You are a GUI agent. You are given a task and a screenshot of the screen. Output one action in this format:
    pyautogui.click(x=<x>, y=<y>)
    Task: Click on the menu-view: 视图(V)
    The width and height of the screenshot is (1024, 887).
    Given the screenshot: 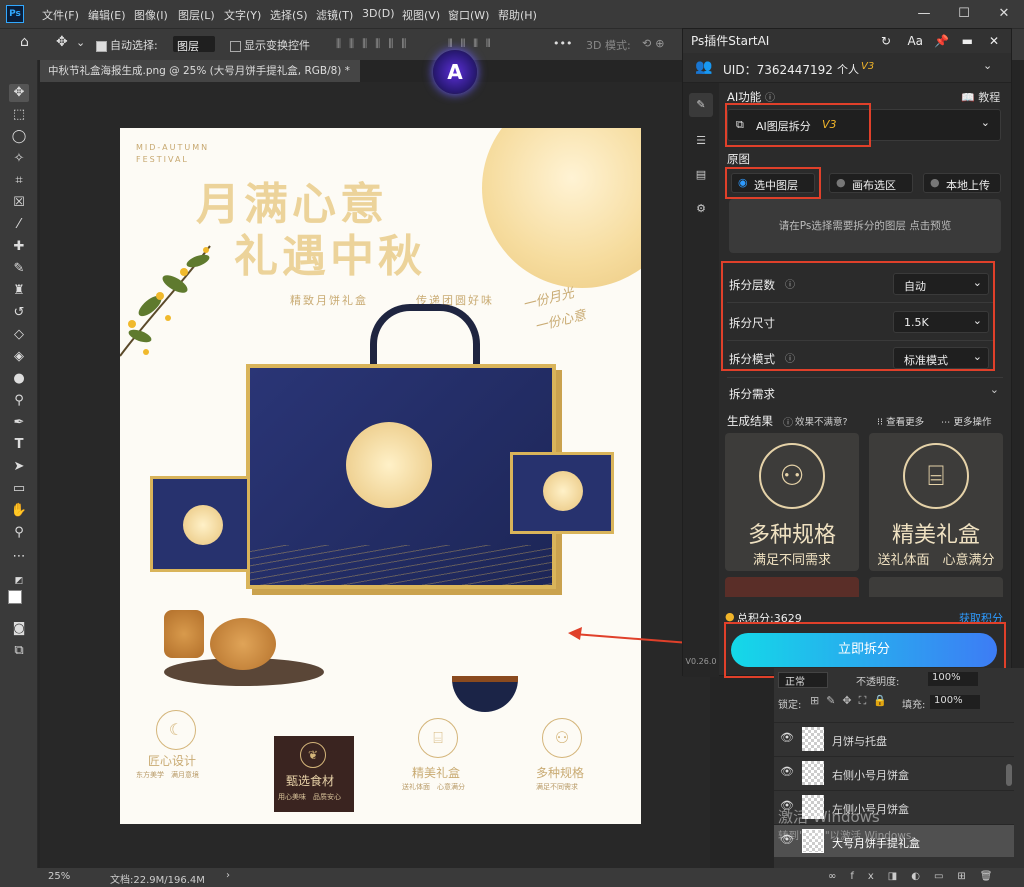 What is the action you would take?
    pyautogui.click(x=421, y=15)
    